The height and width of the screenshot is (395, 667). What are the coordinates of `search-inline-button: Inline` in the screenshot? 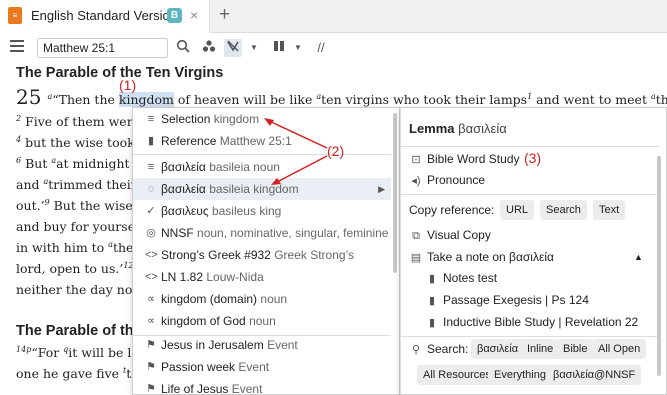 It's located at (540, 349).